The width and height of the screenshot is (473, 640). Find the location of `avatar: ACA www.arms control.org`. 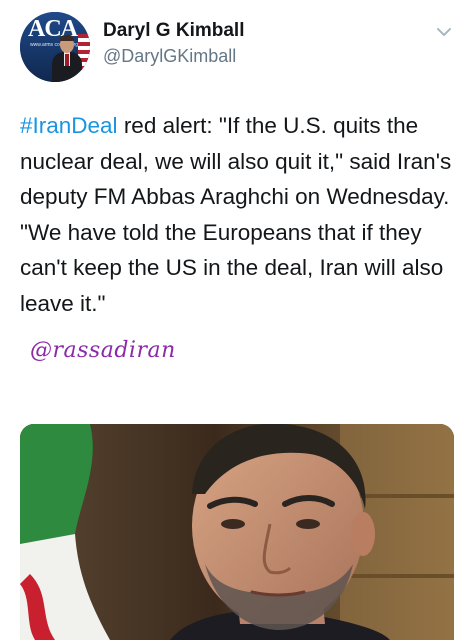

avatar: ACA www.arms control.org is located at coordinates (55, 47).